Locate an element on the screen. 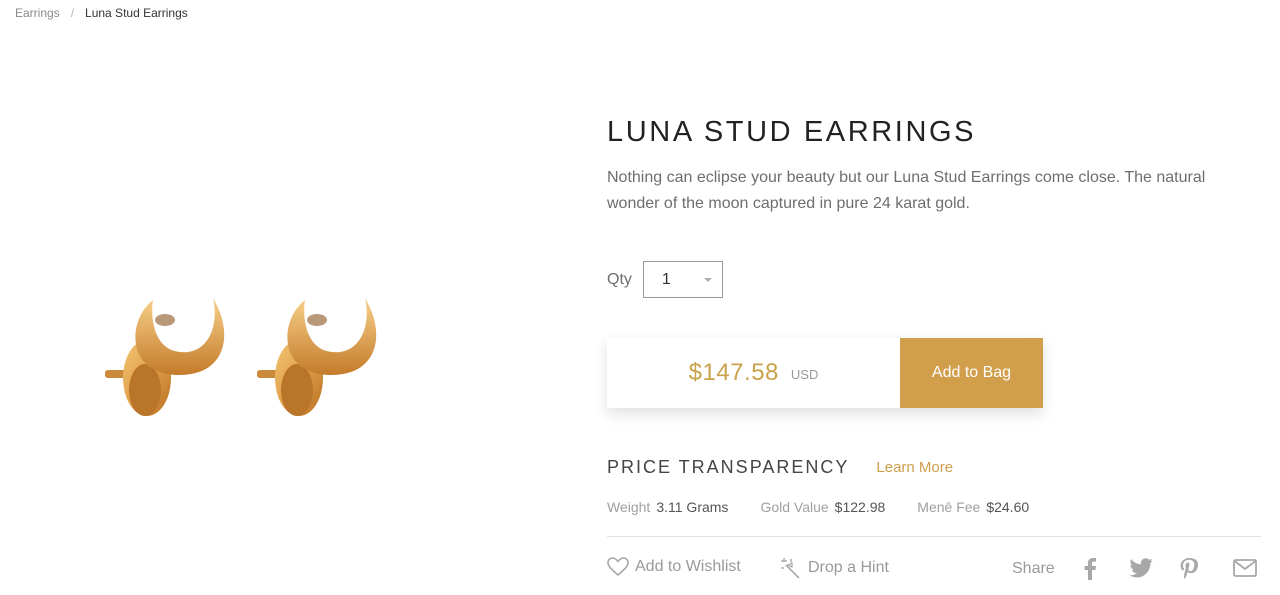  gold-value-label: Gold Value is located at coordinates (794, 507).